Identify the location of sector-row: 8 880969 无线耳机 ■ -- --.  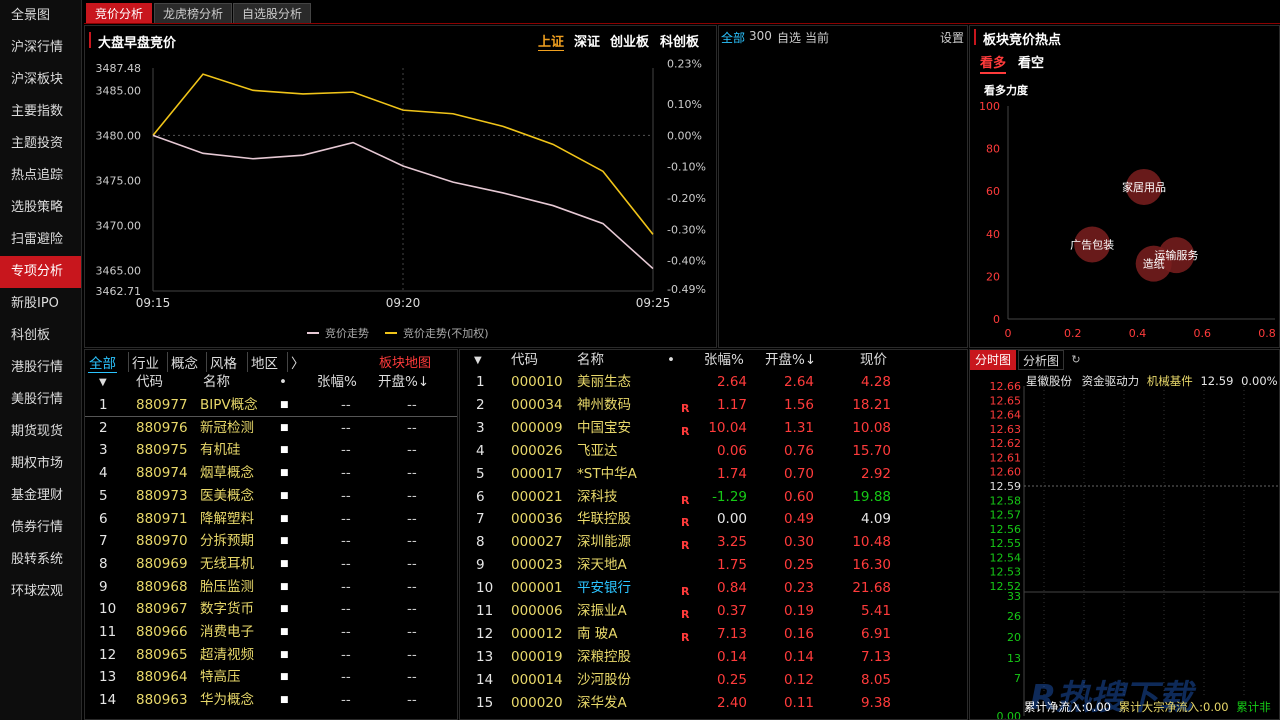
(271, 564).